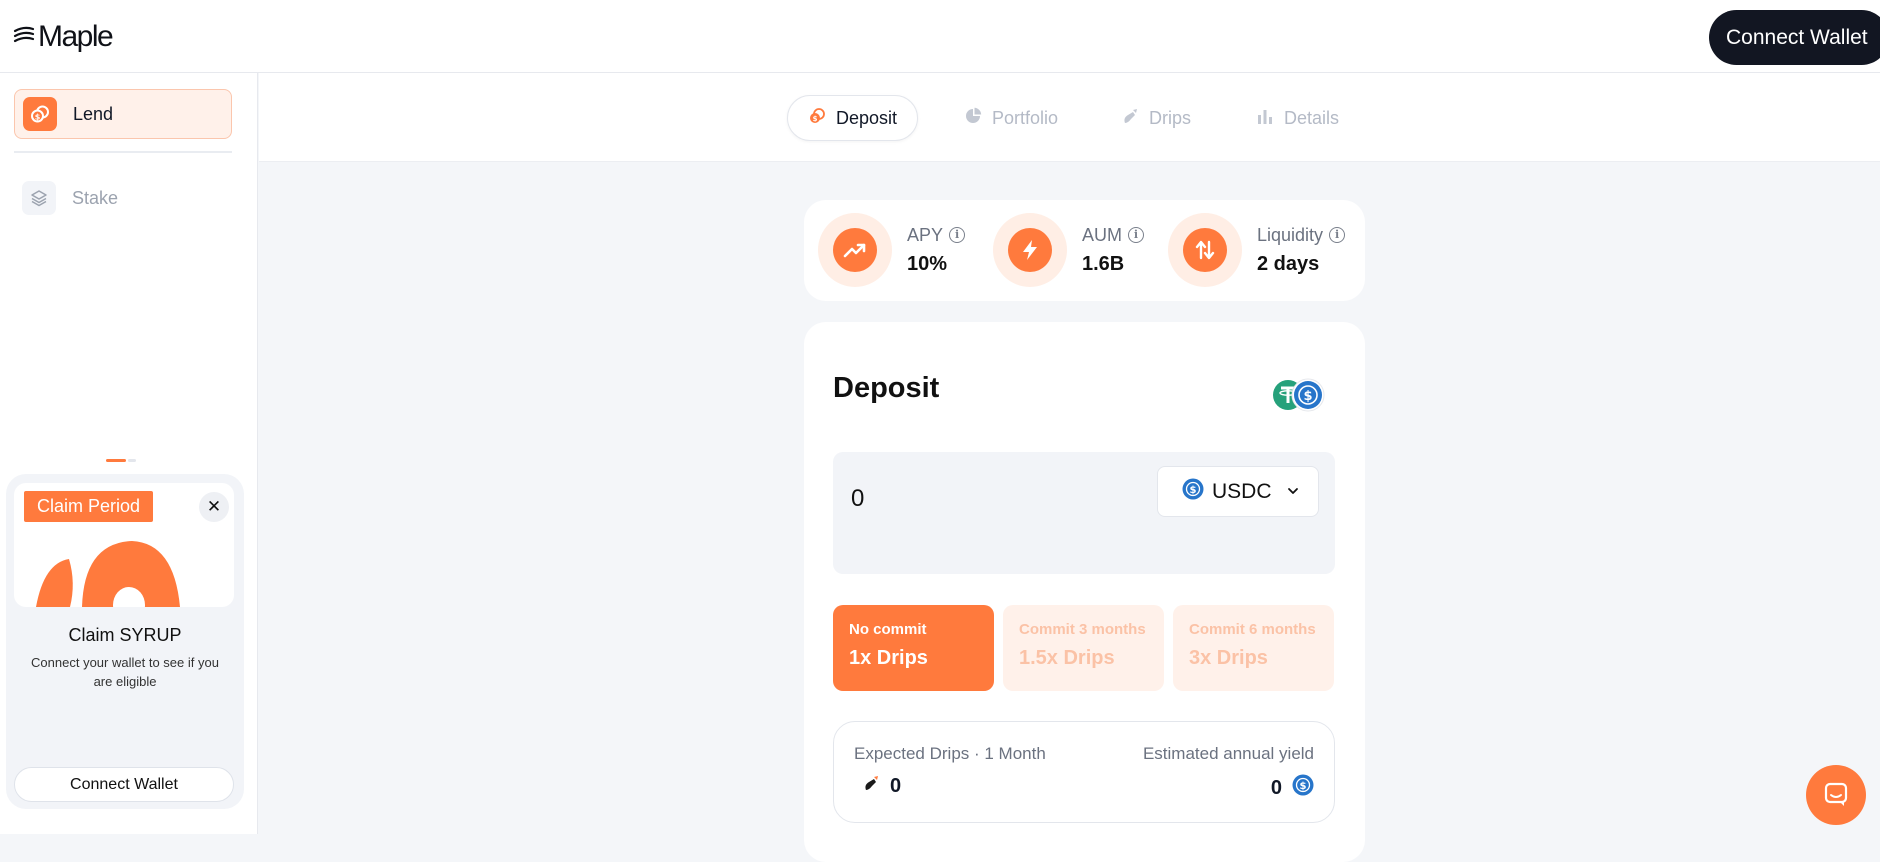 The height and width of the screenshot is (862, 1880). I want to click on claim-connect-wallet-button: Connect Wallet, so click(124, 784).